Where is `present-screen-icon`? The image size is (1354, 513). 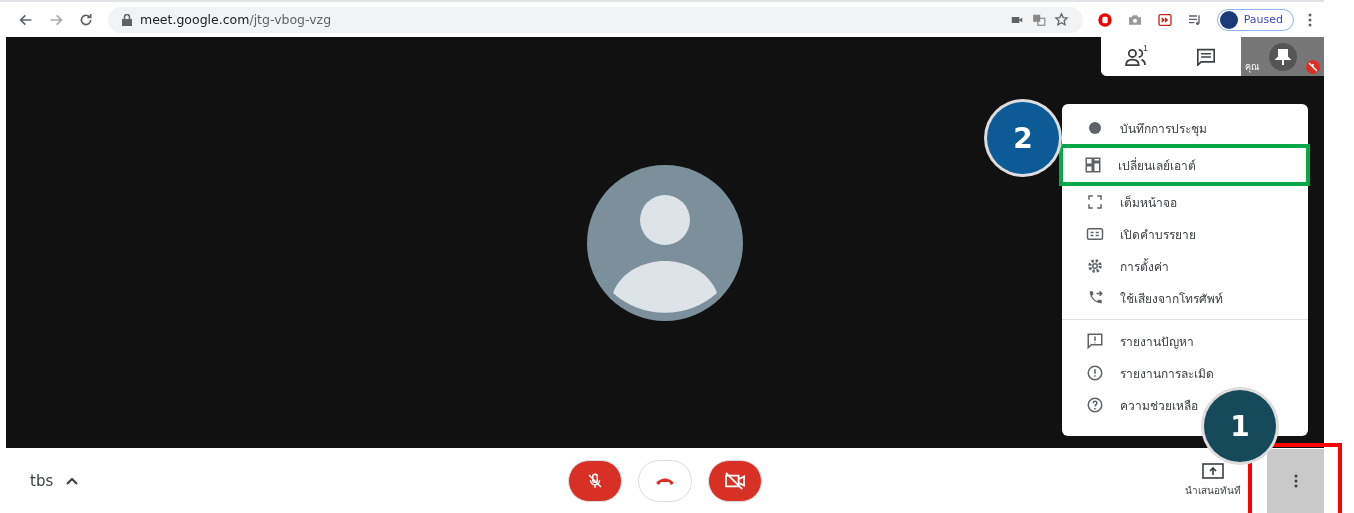 present-screen-icon is located at coordinates (1213, 471).